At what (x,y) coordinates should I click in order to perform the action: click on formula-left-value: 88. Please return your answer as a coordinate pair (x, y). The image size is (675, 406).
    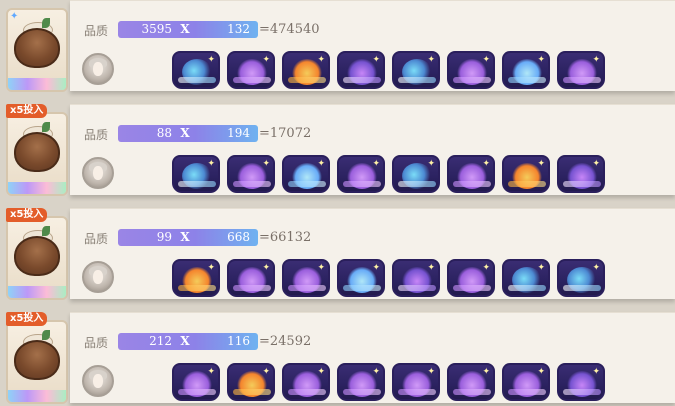
    Looking at the image, I should click on (164, 133).